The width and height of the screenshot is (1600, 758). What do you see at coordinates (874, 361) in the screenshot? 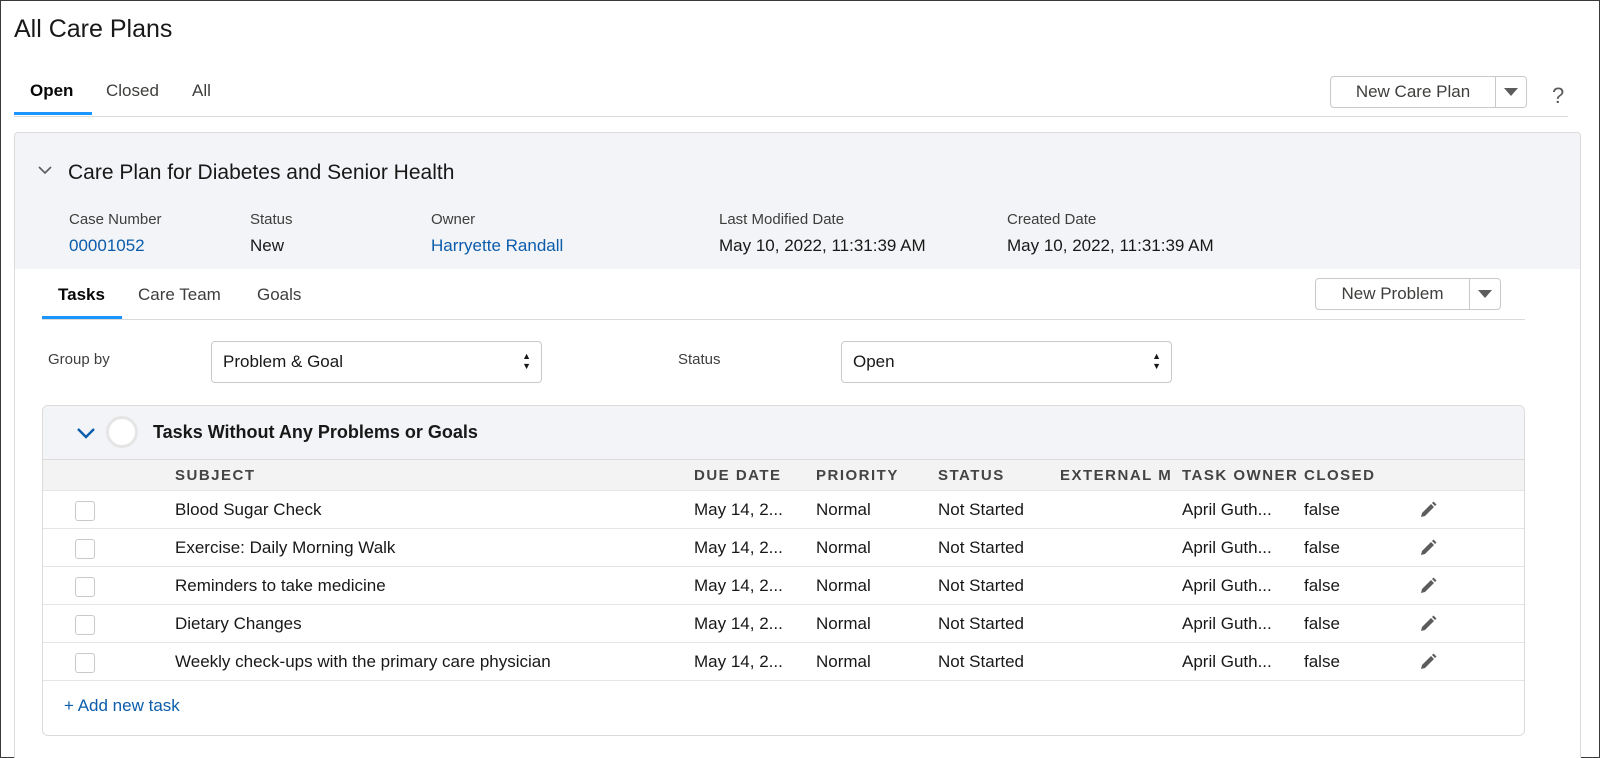
I see `status-filter-value: Open` at bounding box center [874, 361].